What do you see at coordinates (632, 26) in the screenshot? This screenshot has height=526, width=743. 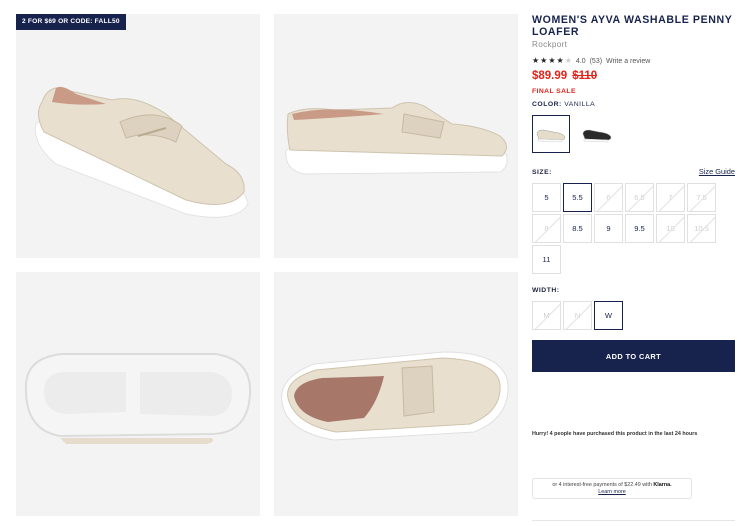 I see `product-title: WOMEN'S AYVA WASHABLE PENNY LOAFER` at bounding box center [632, 26].